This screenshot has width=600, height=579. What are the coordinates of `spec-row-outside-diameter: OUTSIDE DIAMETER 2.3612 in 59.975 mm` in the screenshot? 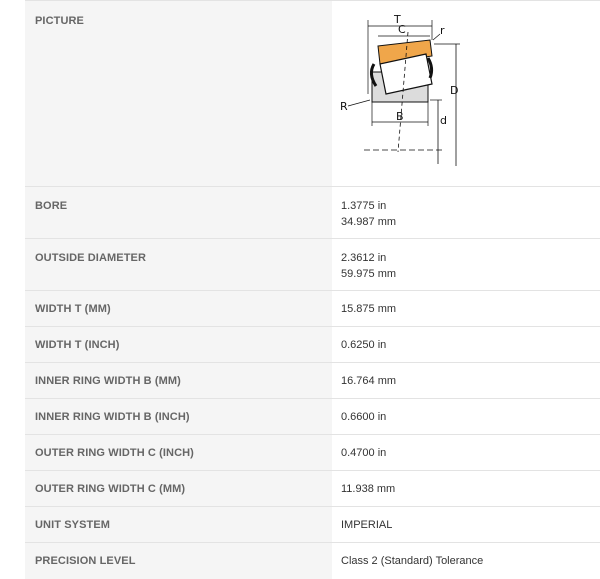 It's located at (312, 265).